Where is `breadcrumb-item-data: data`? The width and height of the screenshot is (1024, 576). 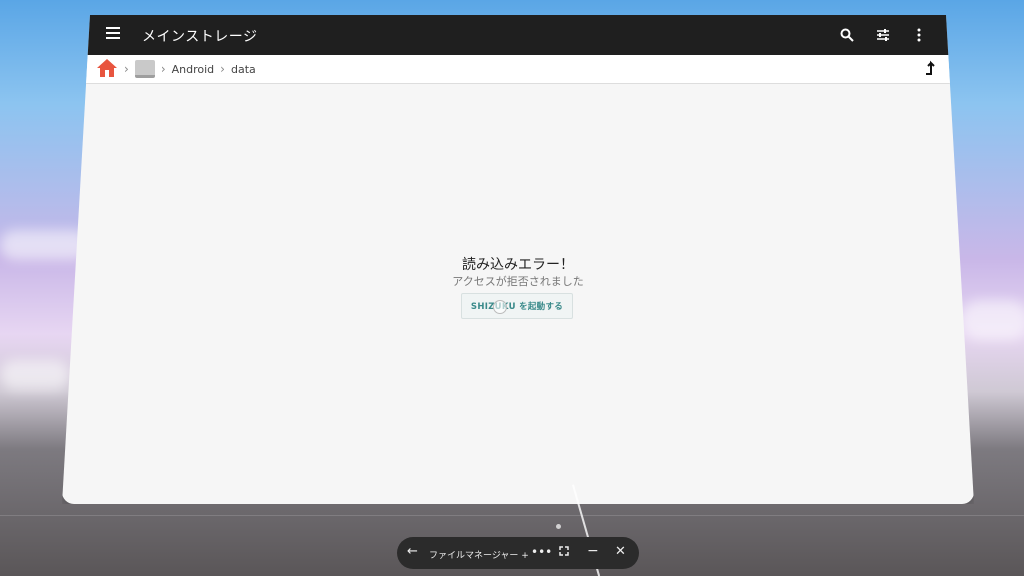 breadcrumb-item-data: data is located at coordinates (243, 69).